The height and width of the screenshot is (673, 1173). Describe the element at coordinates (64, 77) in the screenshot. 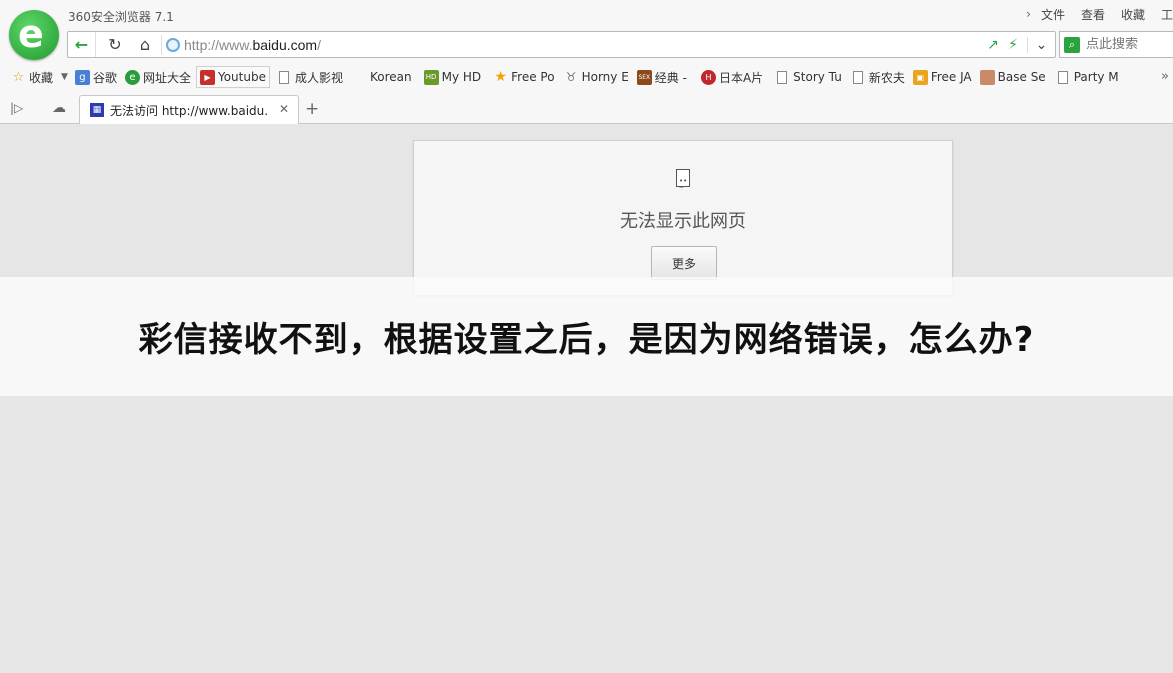

I see `chevron-down-icon: ▼` at that location.